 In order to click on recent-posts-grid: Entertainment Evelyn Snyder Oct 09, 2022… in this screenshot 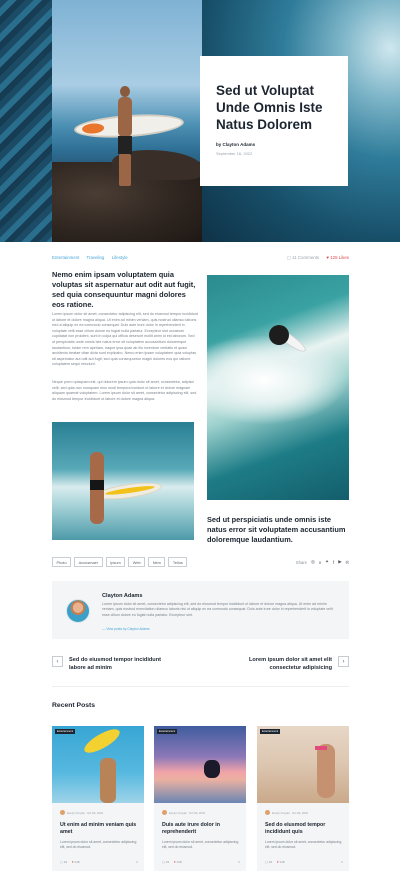, I will do `click(200, 798)`.